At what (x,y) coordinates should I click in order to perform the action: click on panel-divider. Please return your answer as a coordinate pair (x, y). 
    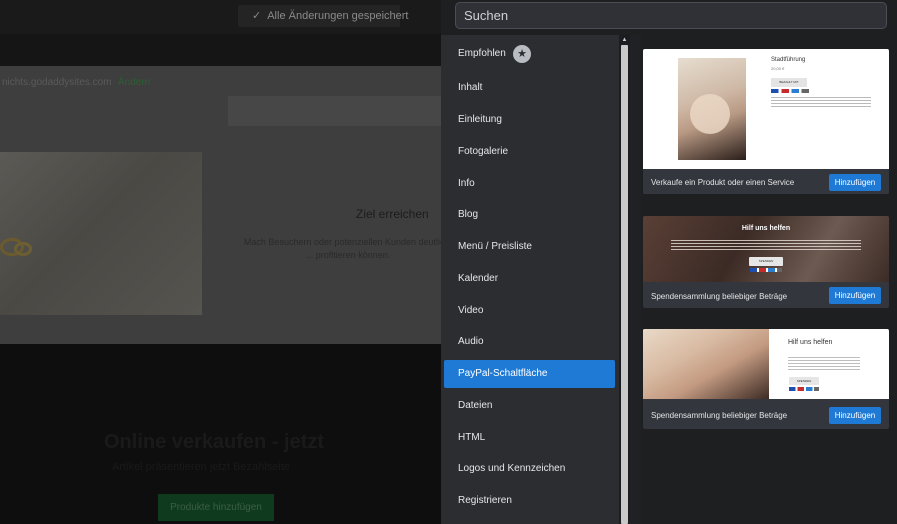
    Looking at the image, I should click on (635, 279).